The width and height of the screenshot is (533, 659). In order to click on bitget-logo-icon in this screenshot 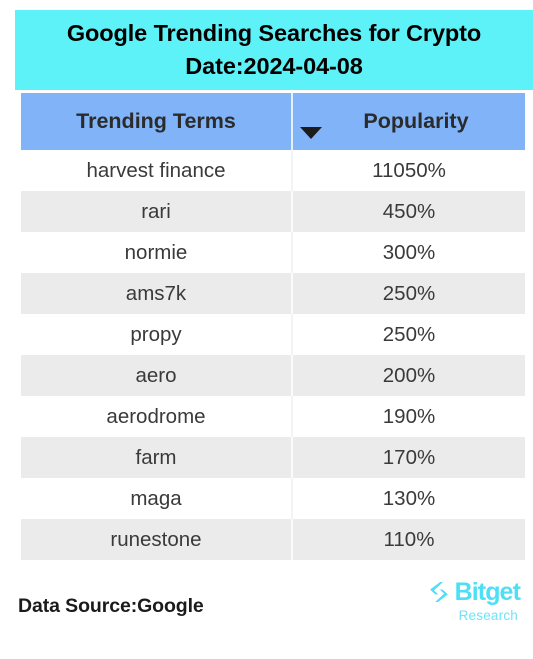, I will do `click(438, 592)`.